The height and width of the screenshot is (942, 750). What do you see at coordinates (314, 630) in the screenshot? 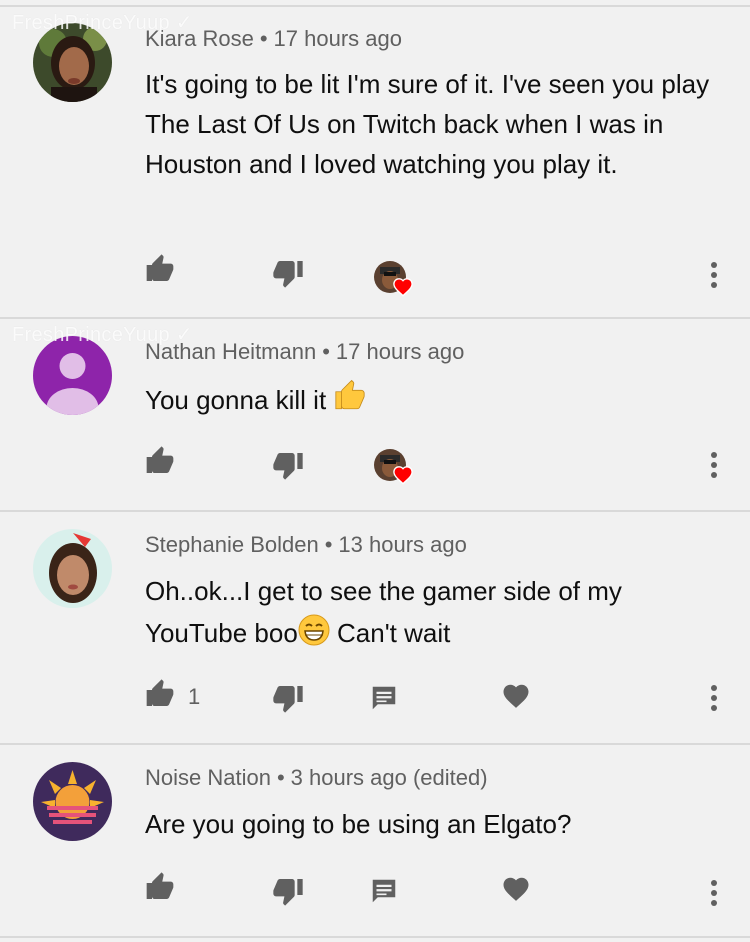
I see `grinning-emoji` at bounding box center [314, 630].